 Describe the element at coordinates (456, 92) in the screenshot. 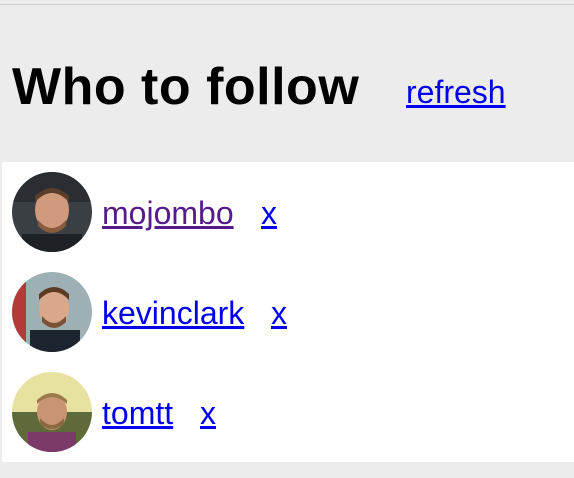

I see `refresh-link: refresh` at that location.